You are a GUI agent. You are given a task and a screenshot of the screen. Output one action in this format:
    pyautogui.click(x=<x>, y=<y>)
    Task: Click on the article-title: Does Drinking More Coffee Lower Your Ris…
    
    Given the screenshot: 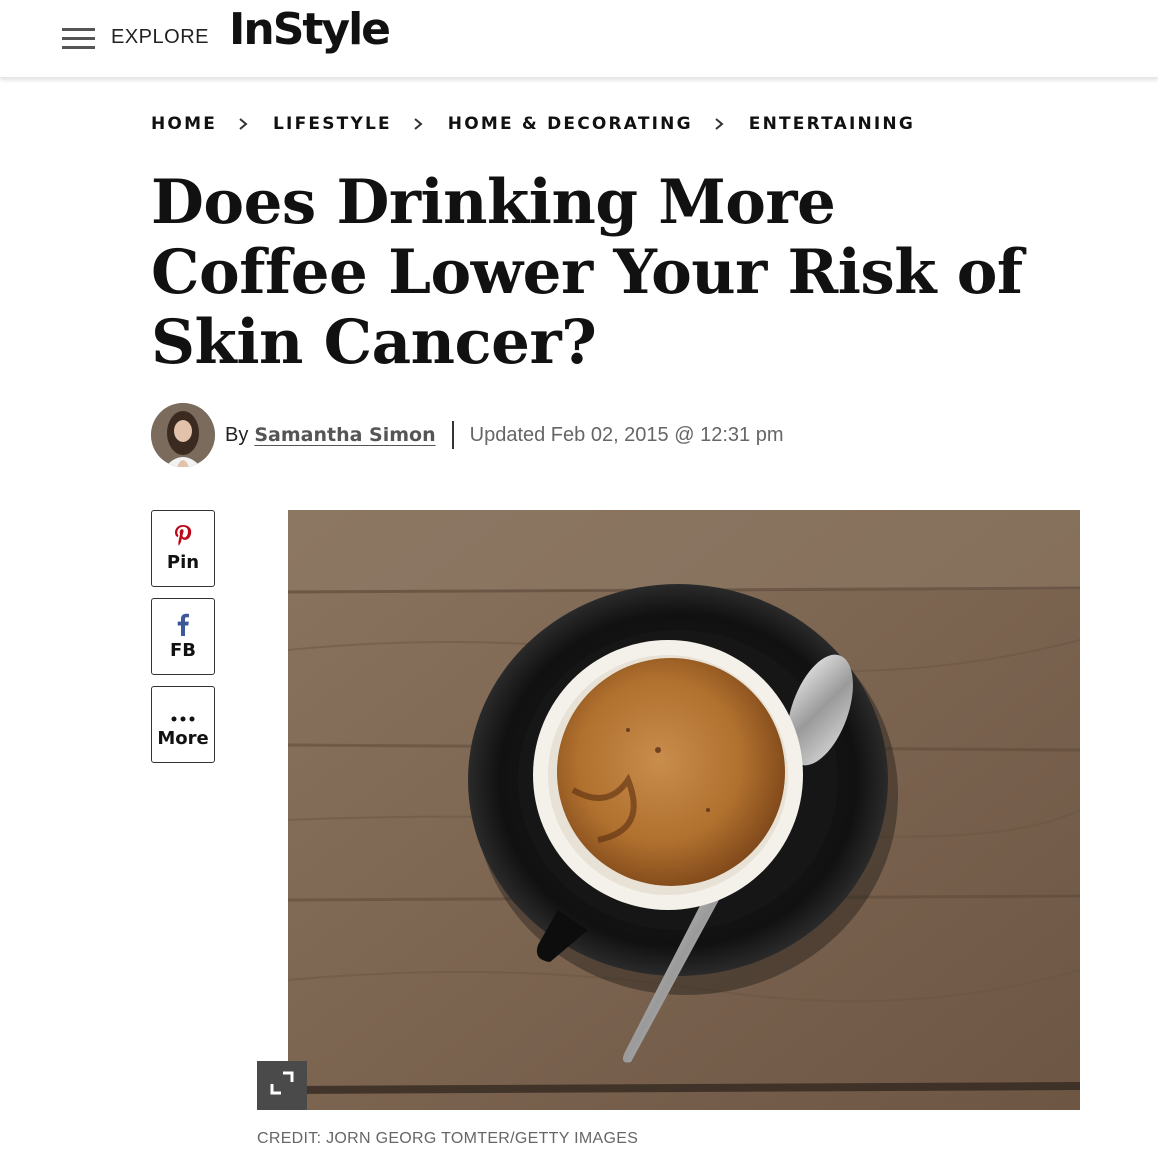 What is the action you would take?
    pyautogui.click(x=587, y=272)
    